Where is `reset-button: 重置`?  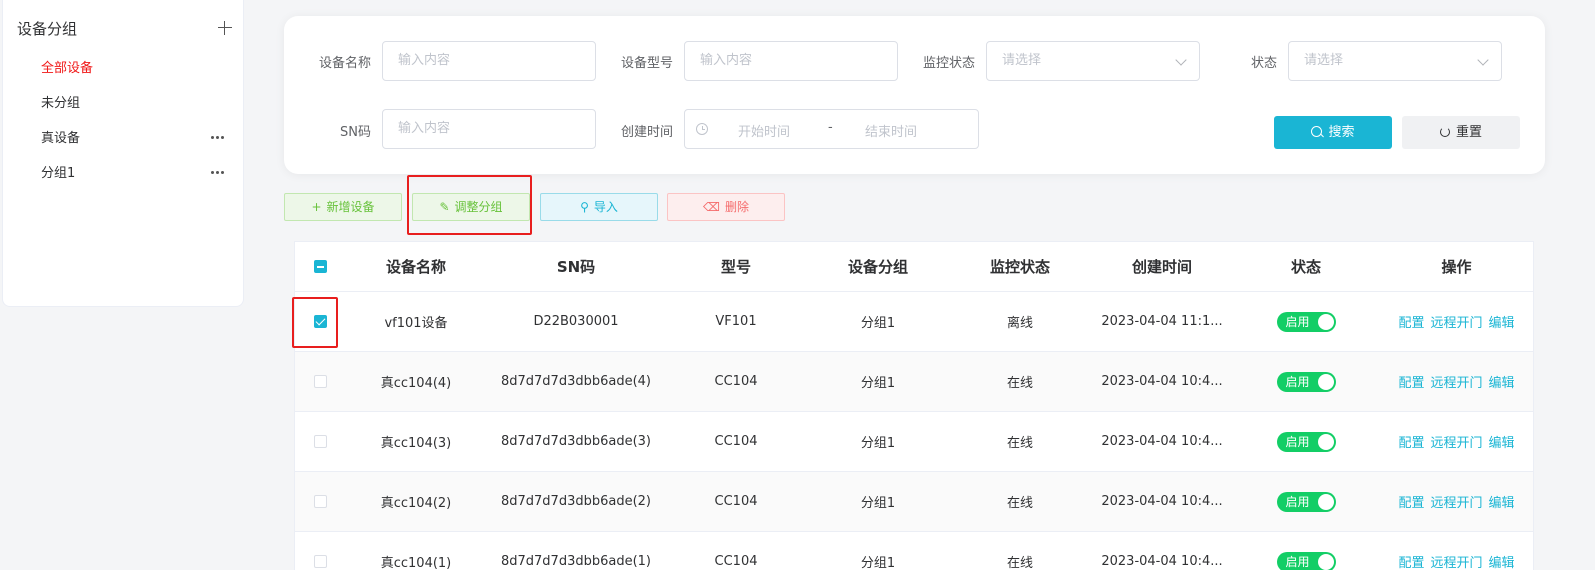 reset-button: 重置 is located at coordinates (1461, 132).